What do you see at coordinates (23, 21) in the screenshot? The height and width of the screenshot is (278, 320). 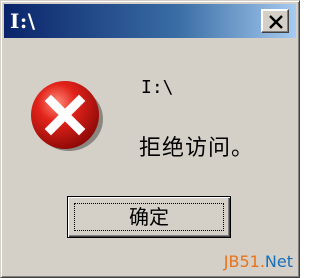 I see `window-title: I:\` at bounding box center [23, 21].